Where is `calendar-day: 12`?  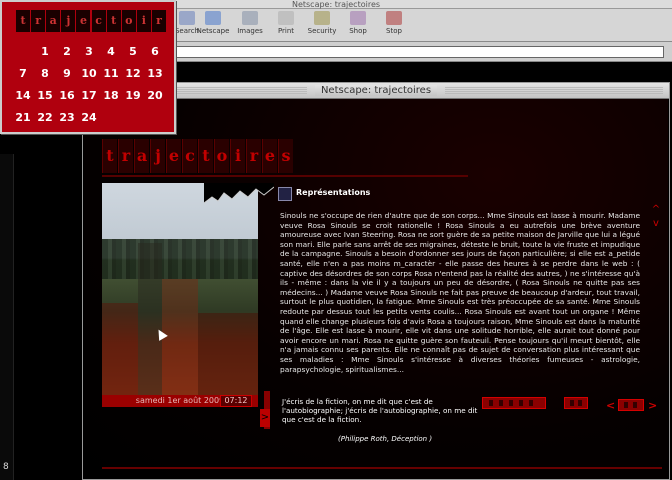
calendar-day: 12 is located at coordinates (133, 74).